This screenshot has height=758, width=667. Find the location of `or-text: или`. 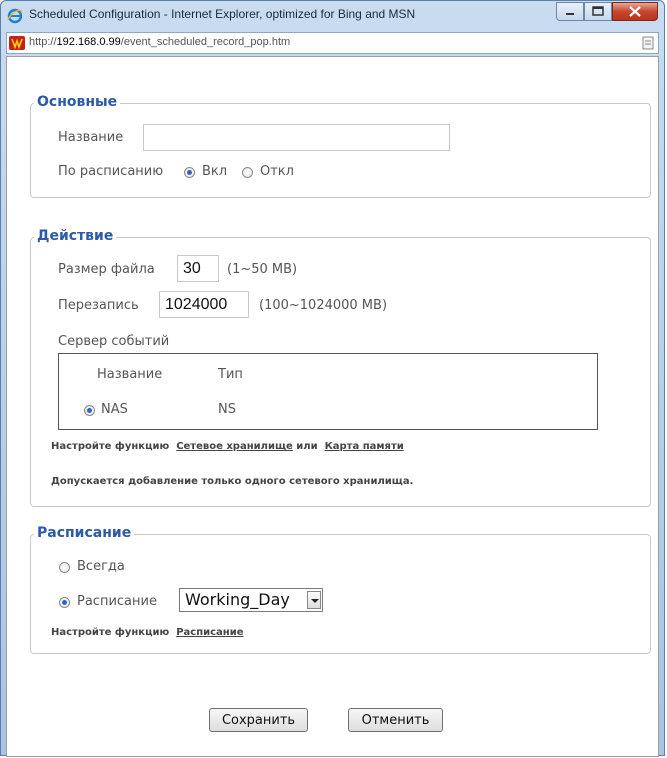

or-text: или is located at coordinates (307, 446).